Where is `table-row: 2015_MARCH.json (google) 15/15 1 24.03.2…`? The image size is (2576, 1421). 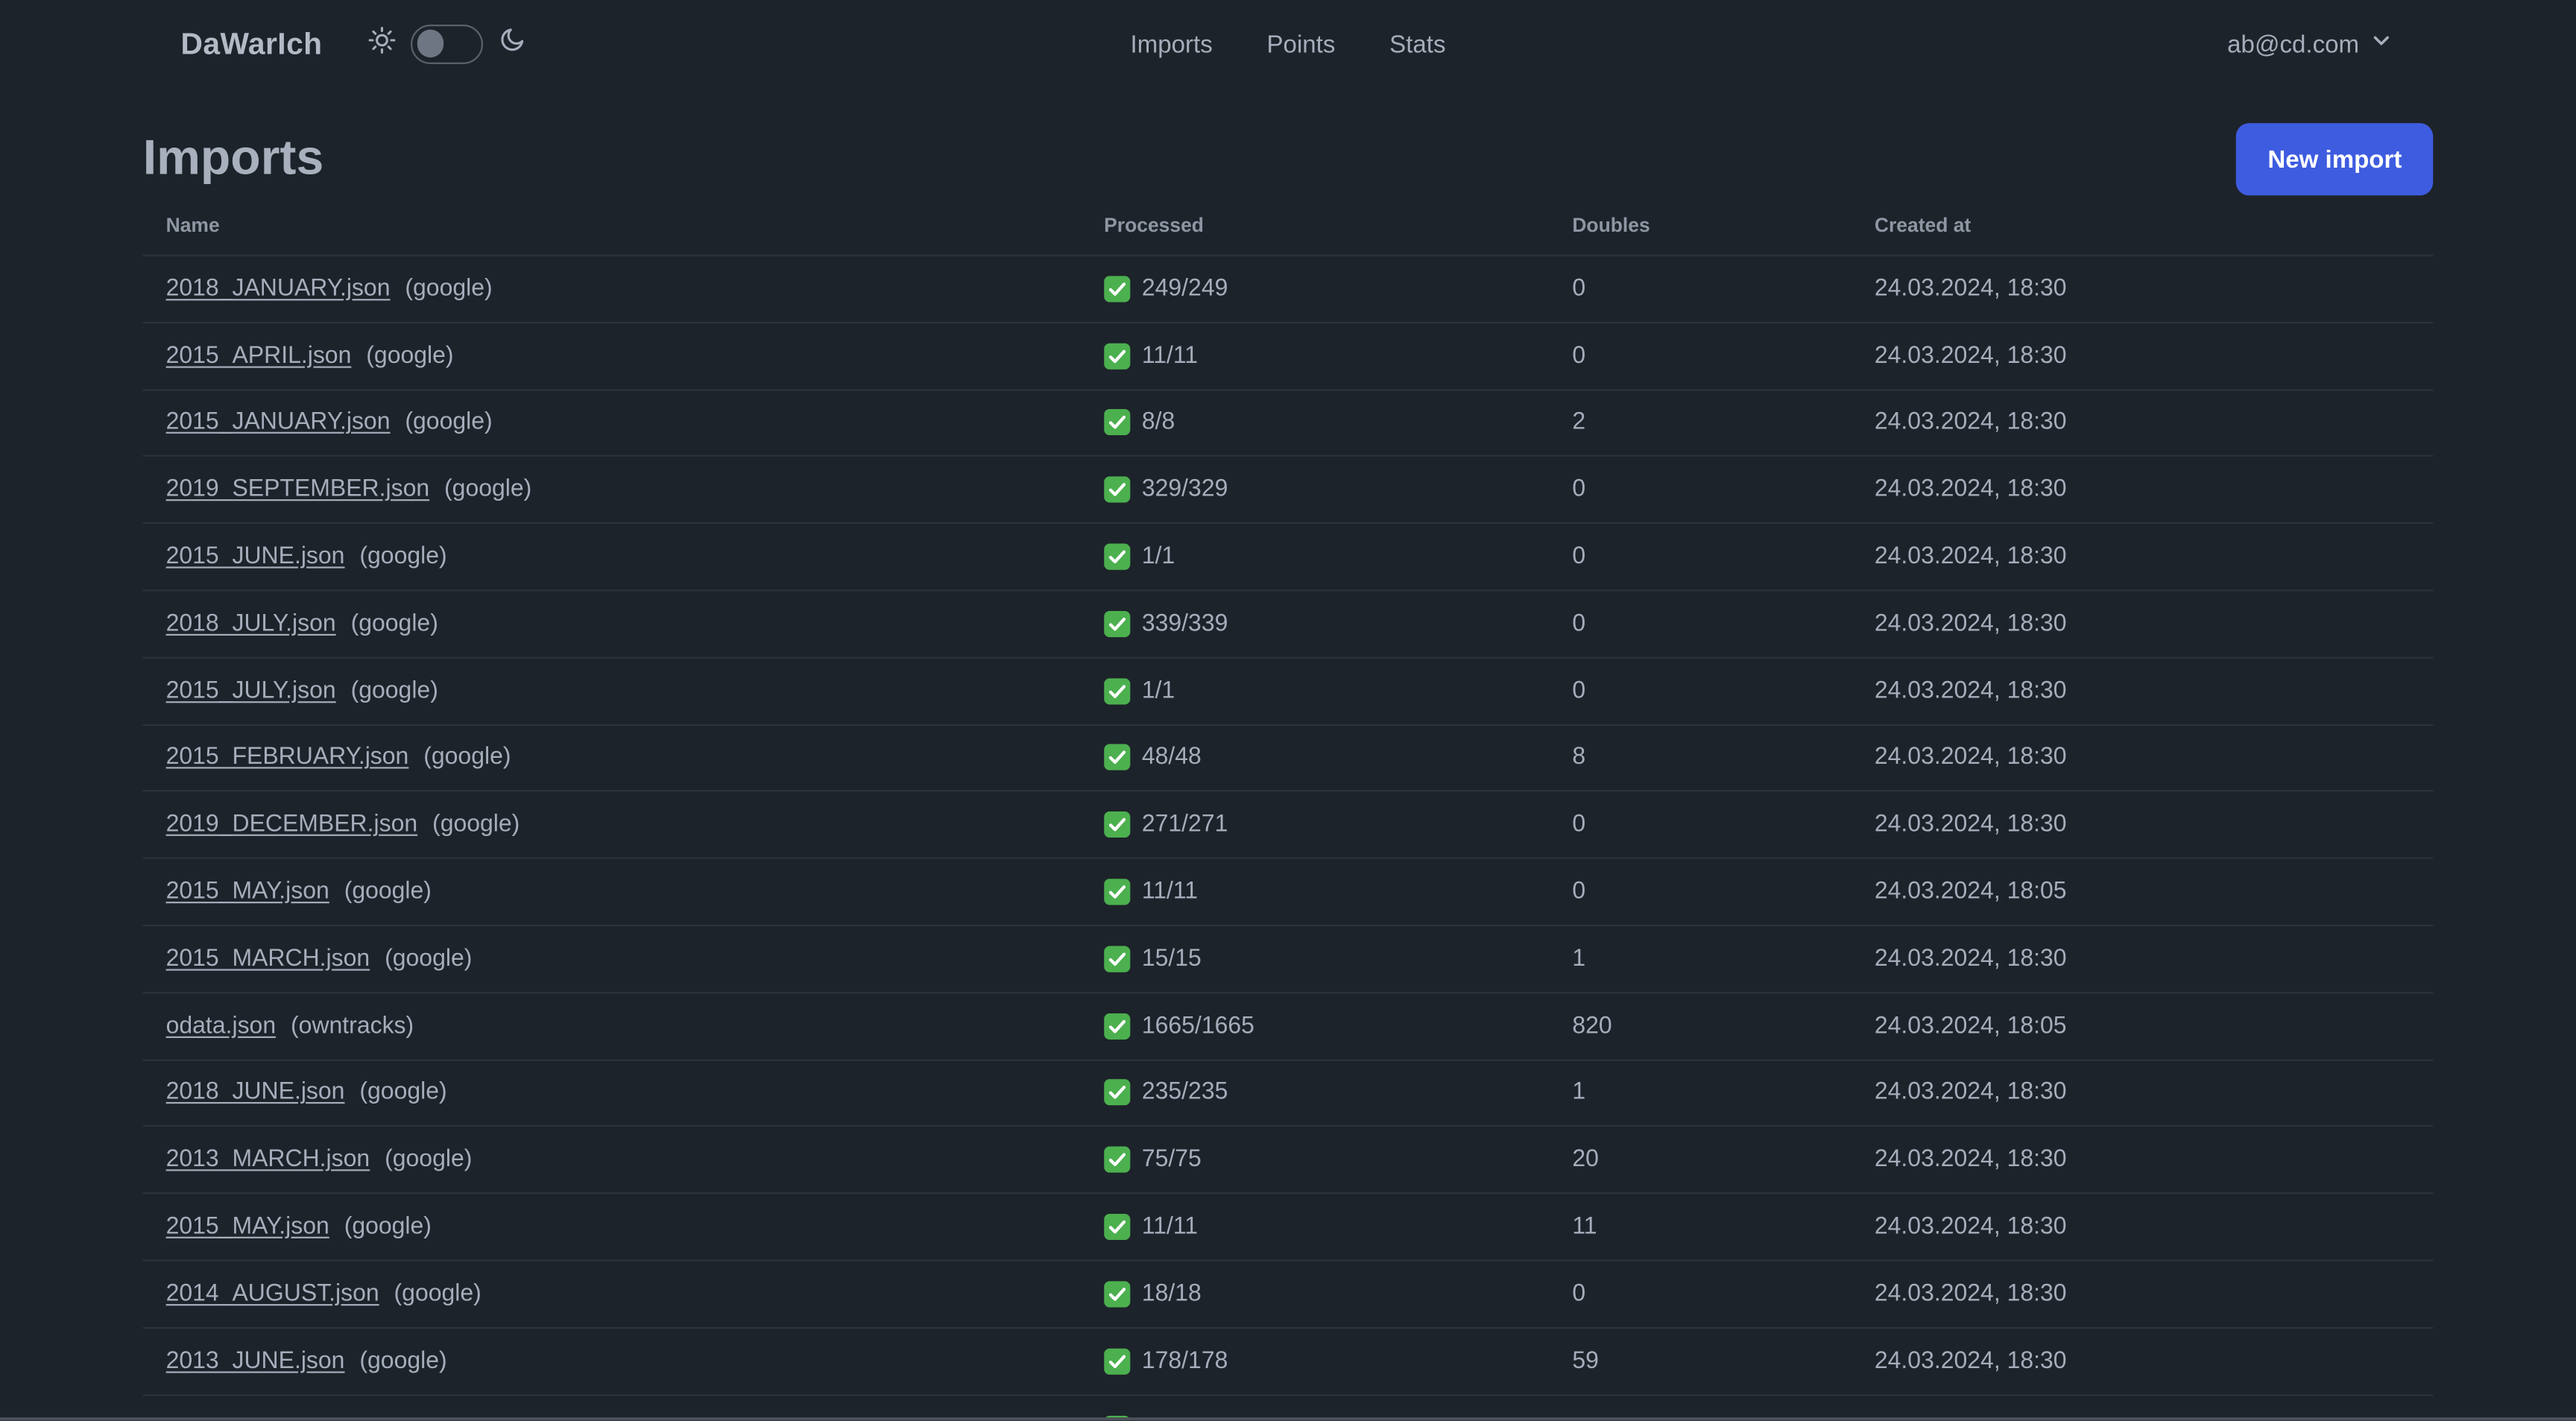
table-row: 2015_MARCH.json (google) 15/15 1 24.03.2… is located at coordinates (1288, 960).